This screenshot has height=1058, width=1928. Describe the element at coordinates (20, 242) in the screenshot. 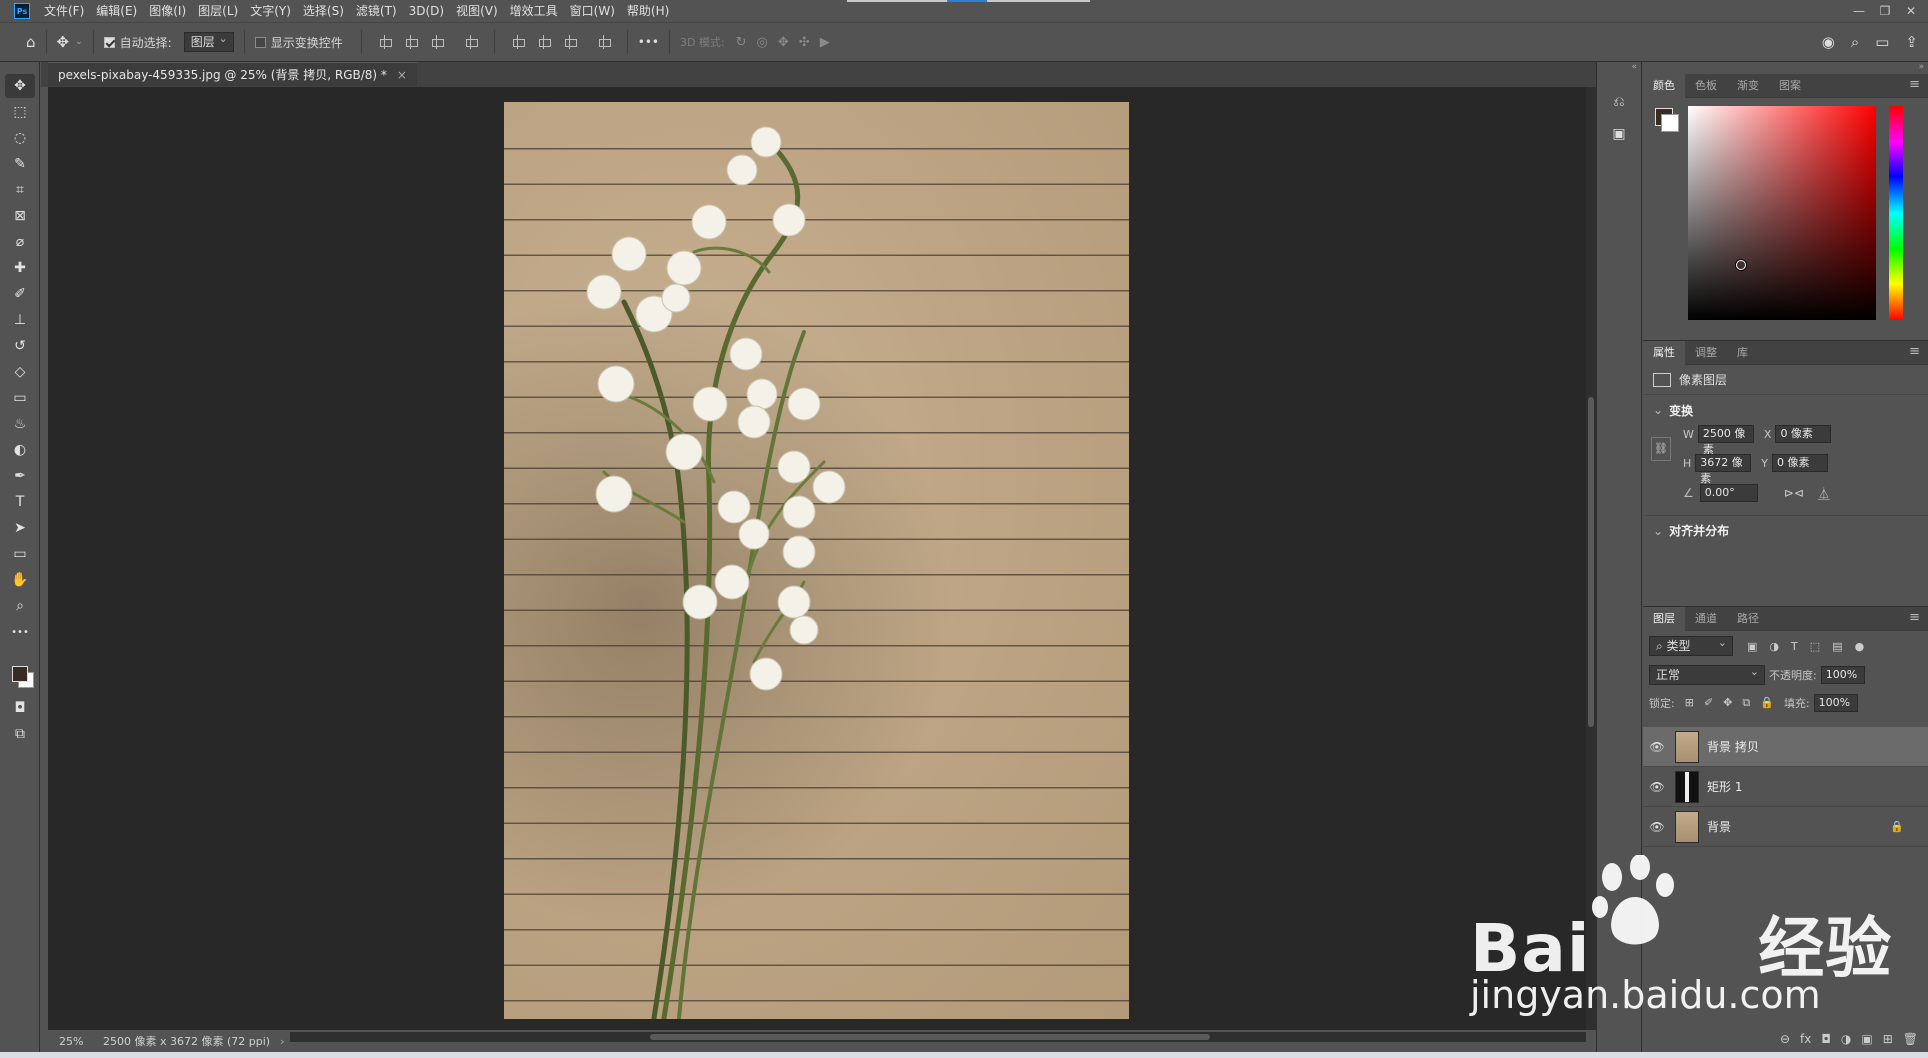

I see `eyedropper-tool-icon: ⌀` at that location.